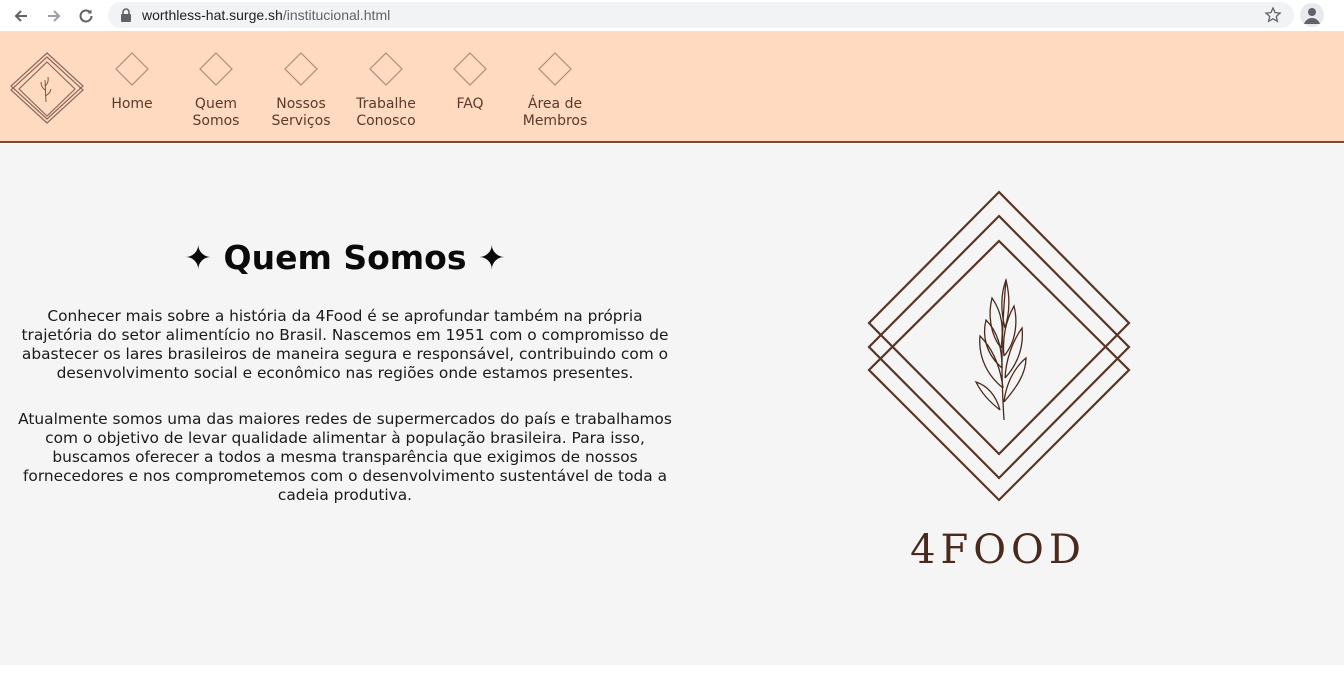 Image resolution: width=1344 pixels, height=688 pixels. What do you see at coordinates (1273, 15) in the screenshot?
I see `star-icon` at bounding box center [1273, 15].